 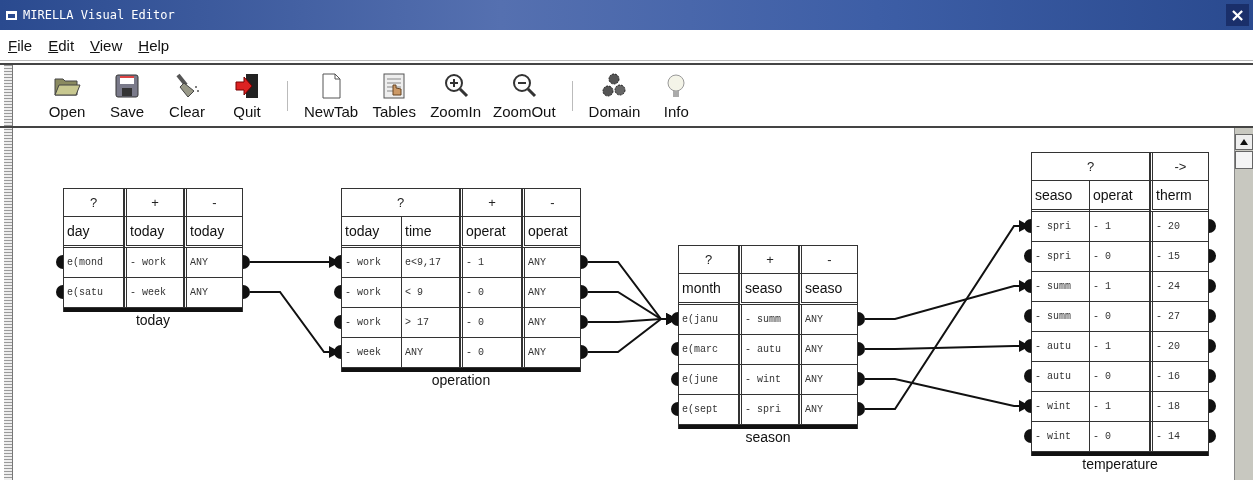 I want to click on table-node: ? -> seaso operat therm - spri - 1 - 20 - spri - 0 - 15 - summ - 1 - 24 - summ - 0 - 27 - autu - 1 - 20 - autu - 0 - 16 - wint - 1 - 18 - wint - 0 - 14, so click(x=1120, y=304).